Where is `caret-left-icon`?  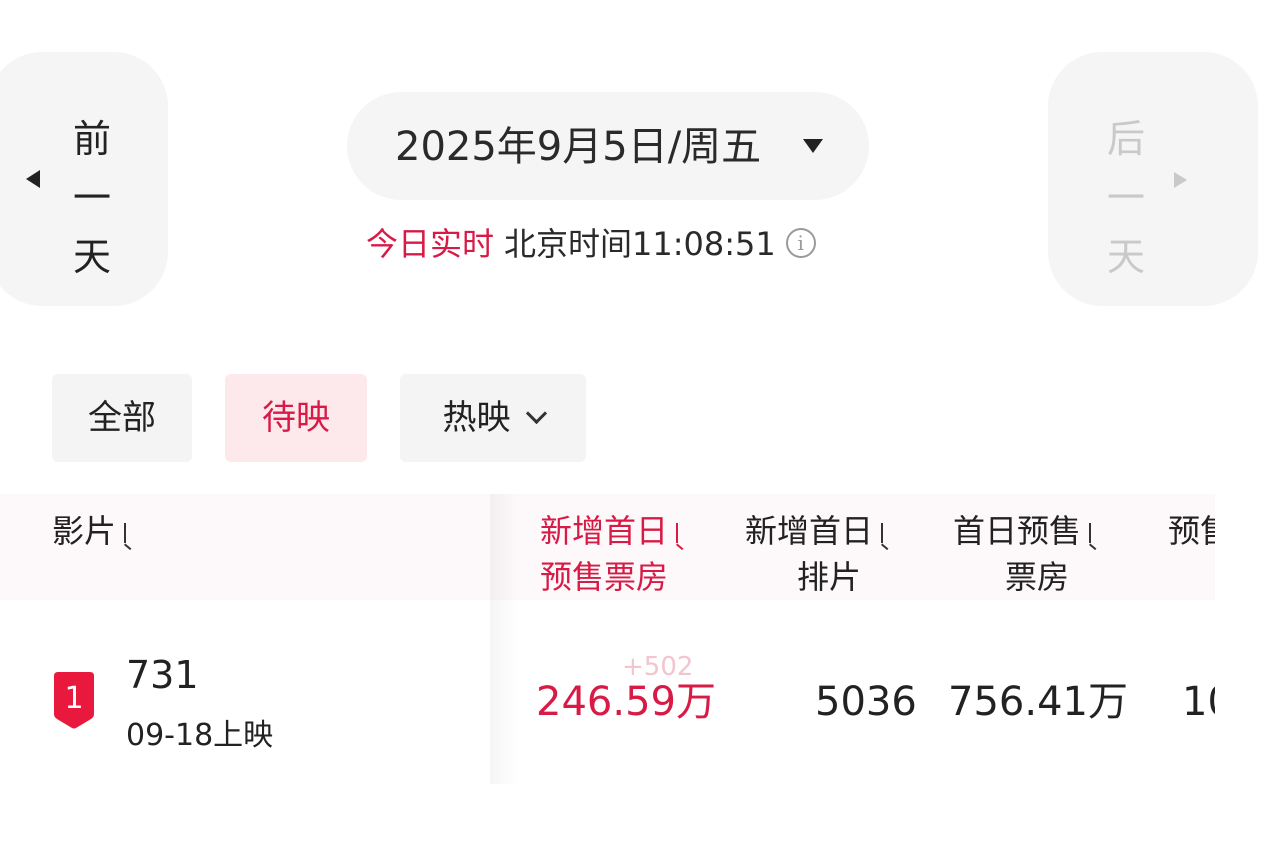 caret-left-icon is located at coordinates (33, 179).